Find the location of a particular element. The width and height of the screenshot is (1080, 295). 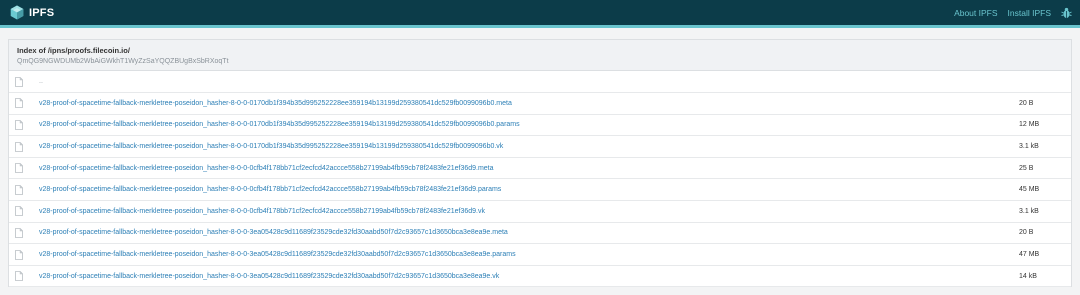

file-size: 25 B is located at coordinates (1044, 168).